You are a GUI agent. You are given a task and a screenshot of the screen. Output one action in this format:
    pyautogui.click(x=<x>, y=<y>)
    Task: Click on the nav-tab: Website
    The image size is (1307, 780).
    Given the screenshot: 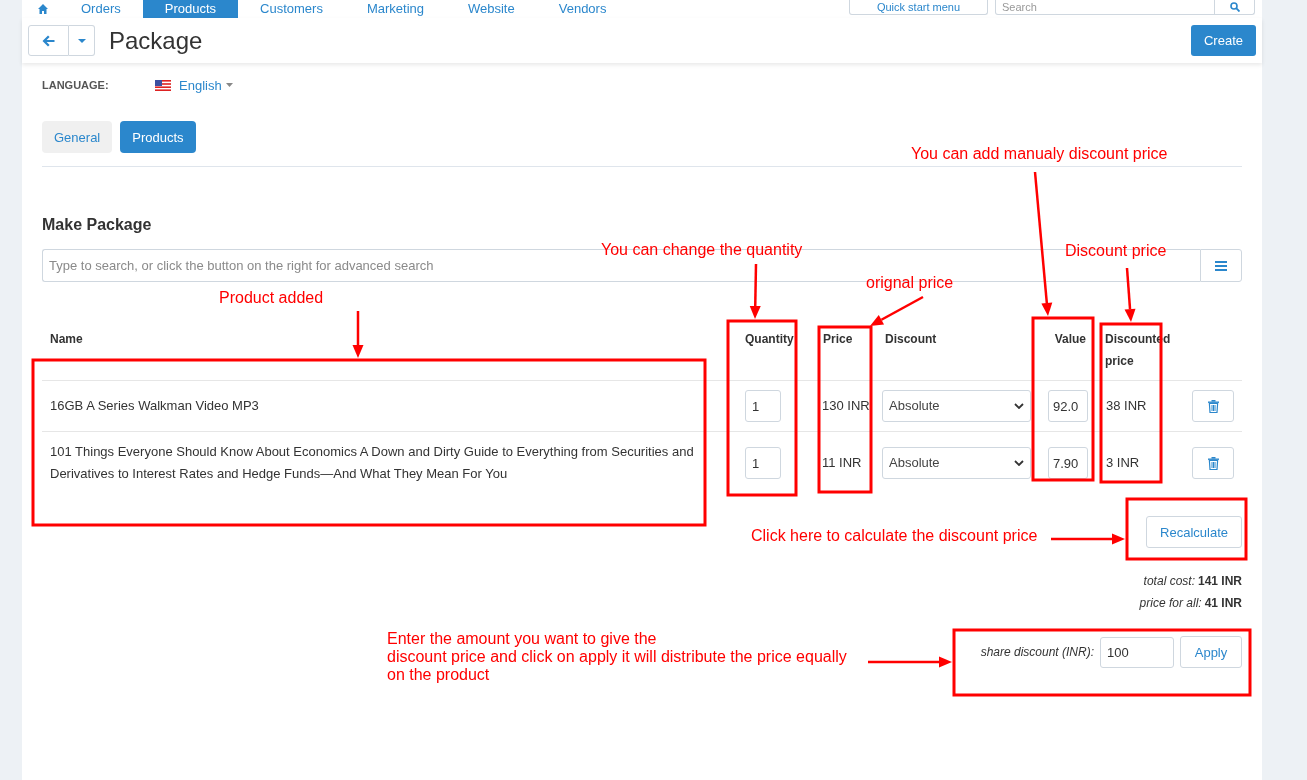 What is the action you would take?
    pyautogui.click(x=491, y=9)
    